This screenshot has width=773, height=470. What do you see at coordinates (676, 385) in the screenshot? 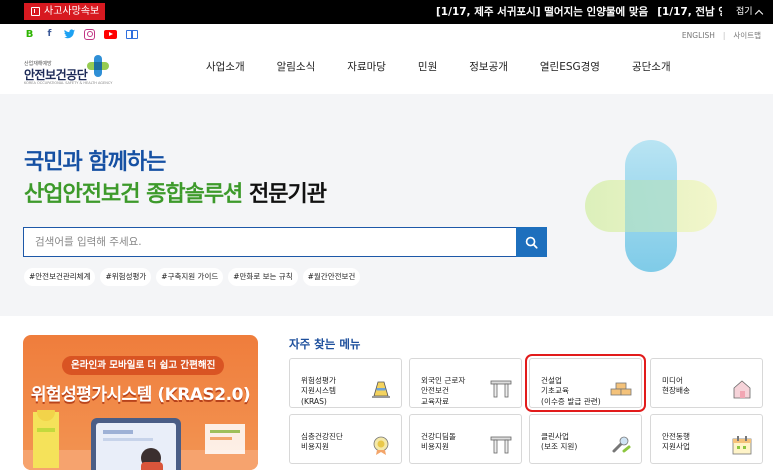
I see `menu-card-label: 미디어 현장배송` at bounding box center [676, 385].